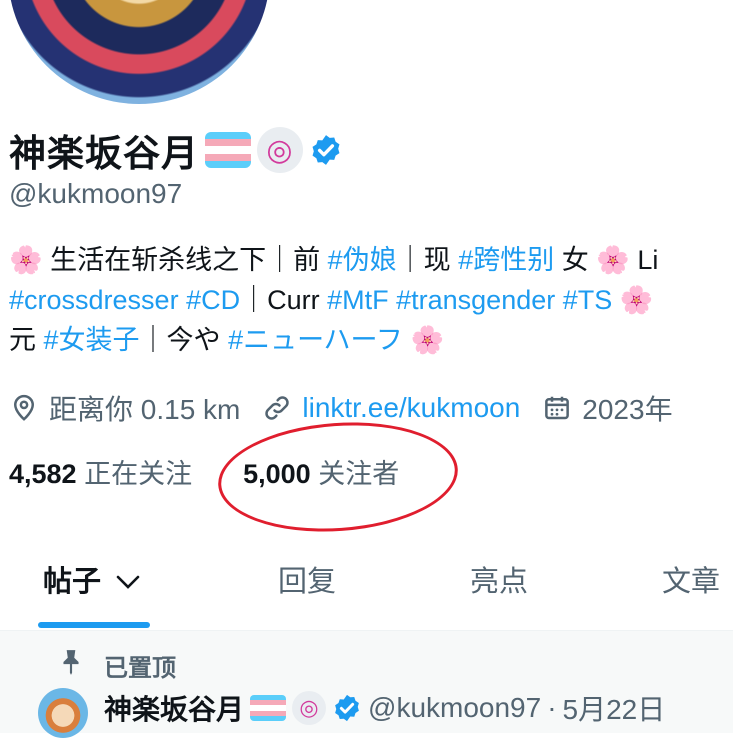 Image resolution: width=733 pixels, height=738 pixels. I want to click on joined-item: 2023年, so click(607, 408).